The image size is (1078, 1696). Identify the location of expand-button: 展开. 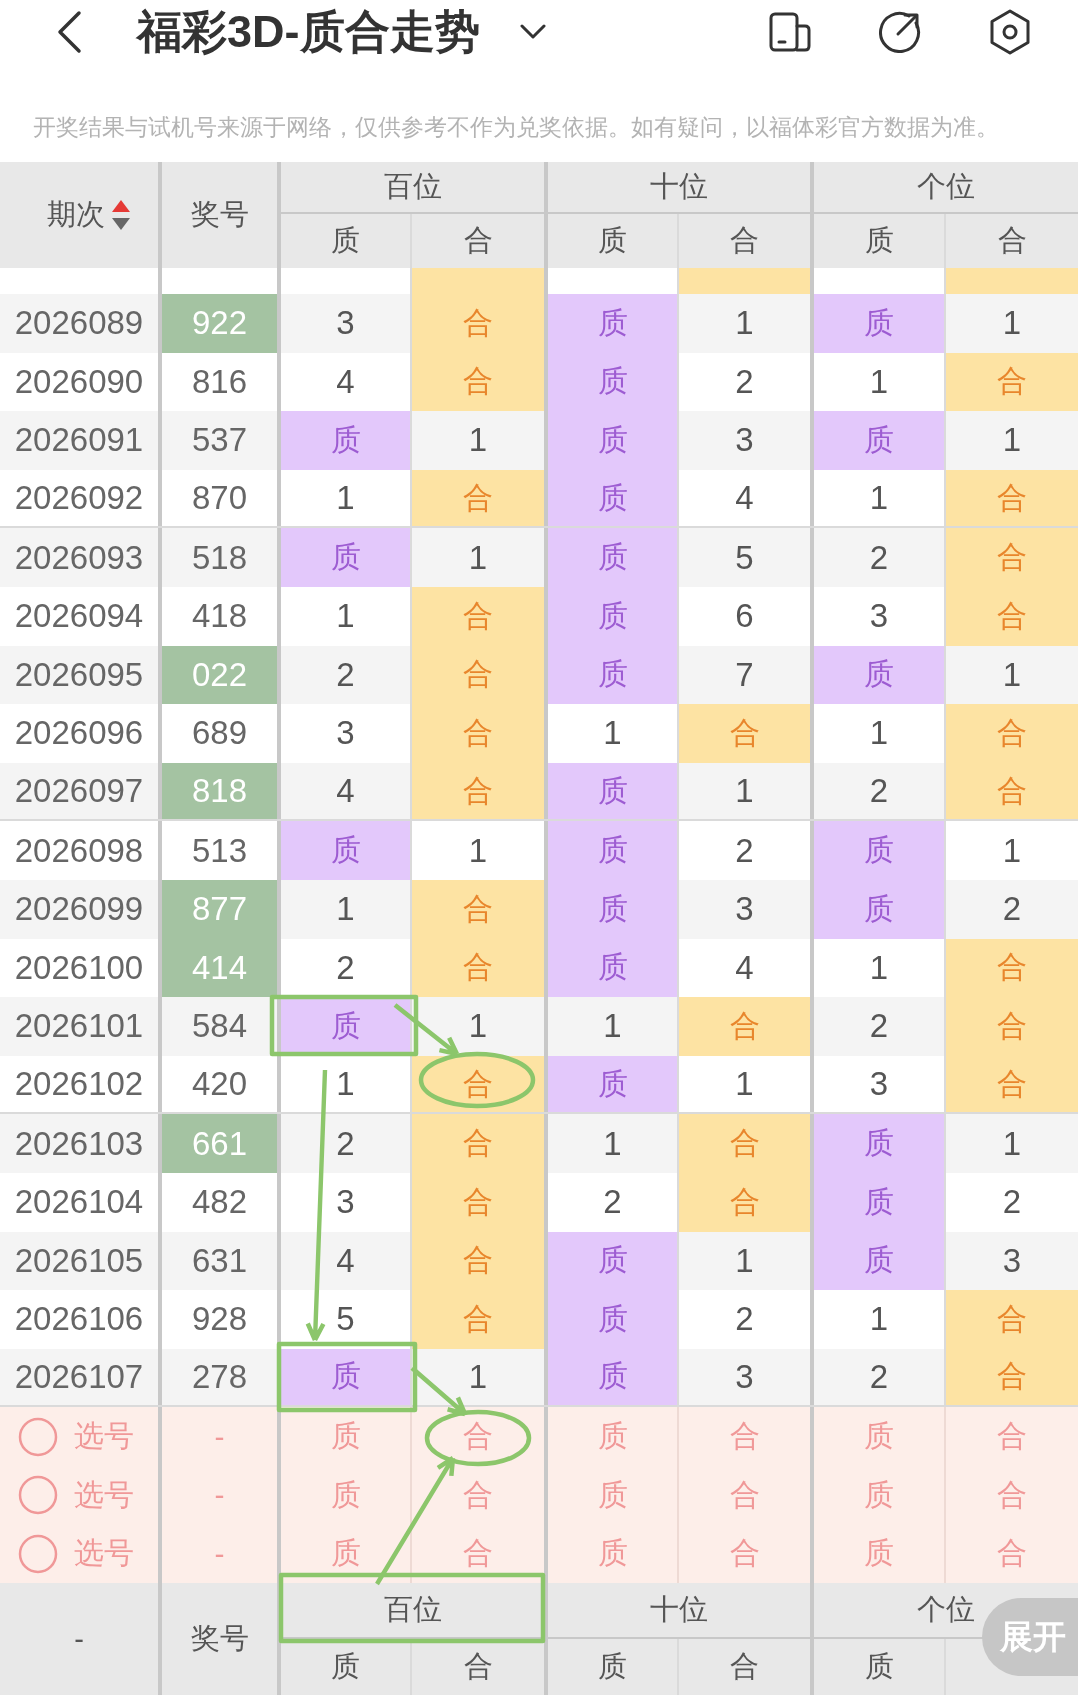
(1030, 1637).